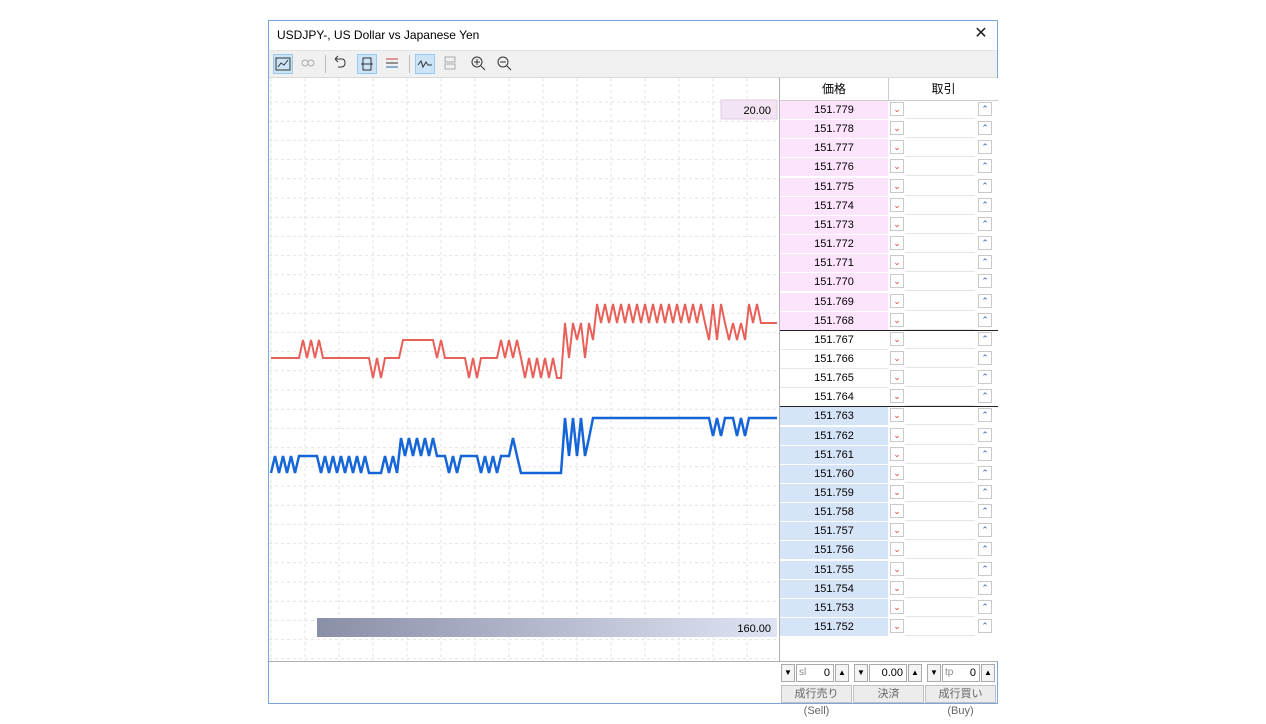 The image size is (1266, 724). Describe the element at coordinates (889, 532) in the screenshot. I see `dom-row: 151.757 ⌄ ⌃` at that location.